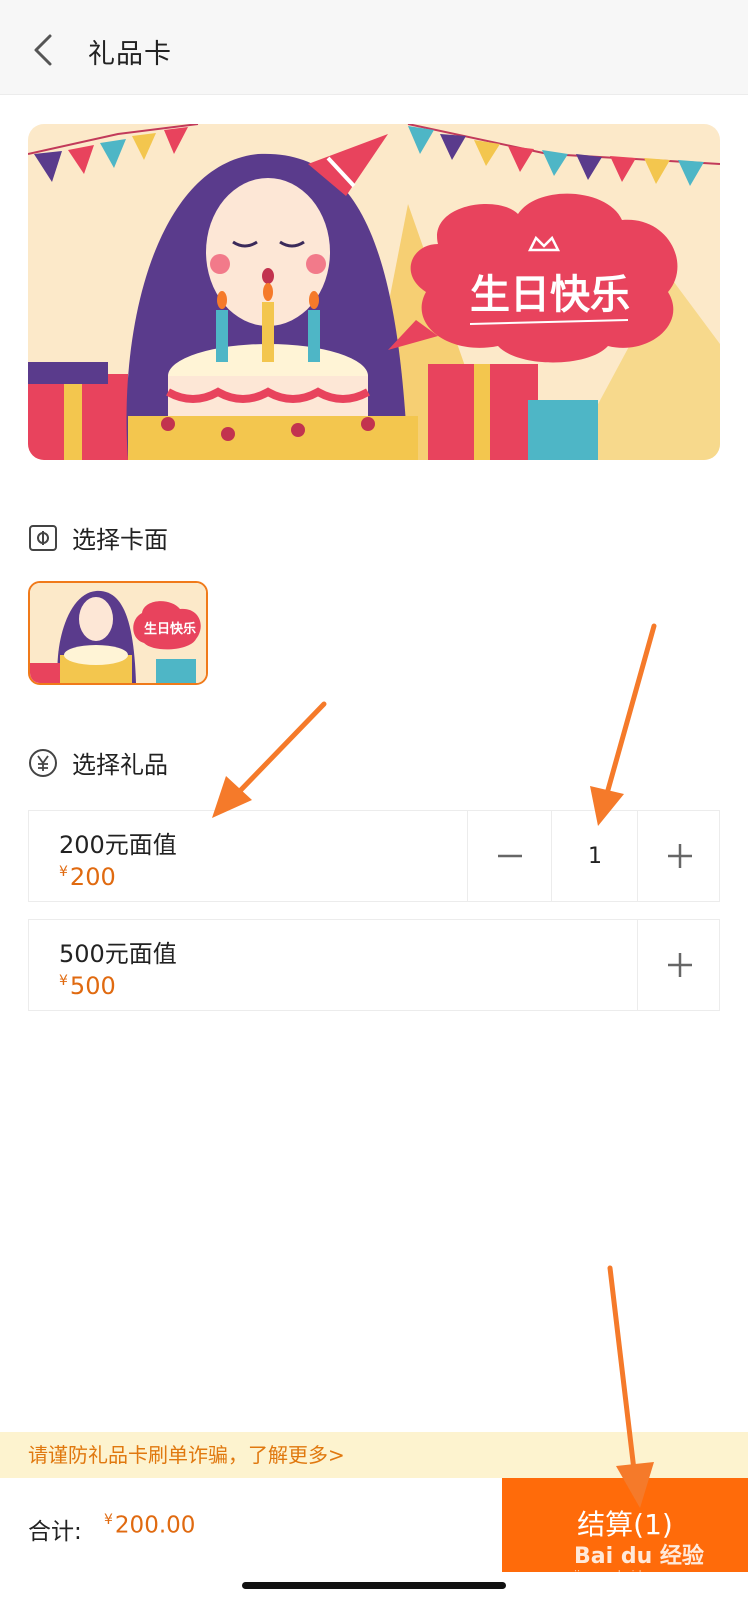 Image resolution: width=748 pixels, height=1600 pixels. I want to click on chevron-left-icon, so click(43, 50).